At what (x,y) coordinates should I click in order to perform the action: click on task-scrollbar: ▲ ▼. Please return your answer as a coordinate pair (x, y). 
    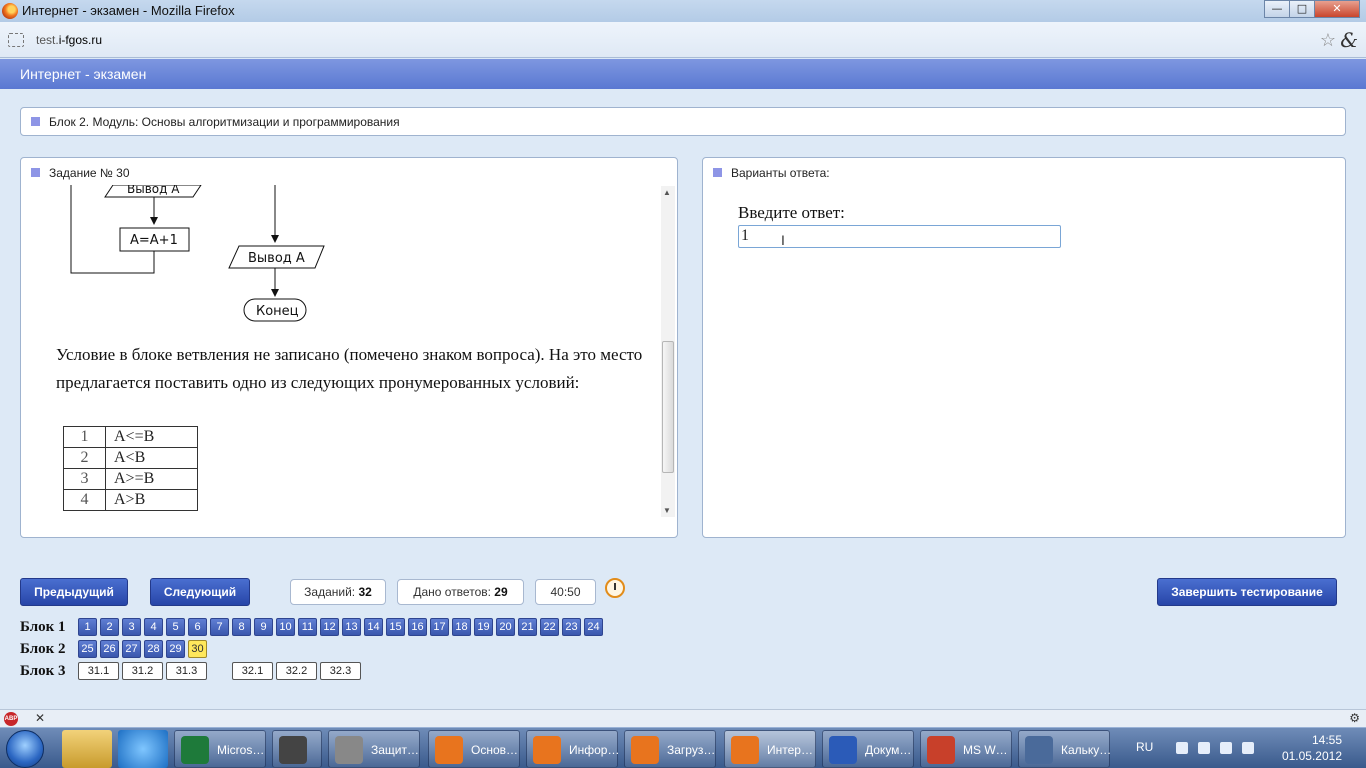
    Looking at the image, I should click on (668, 351).